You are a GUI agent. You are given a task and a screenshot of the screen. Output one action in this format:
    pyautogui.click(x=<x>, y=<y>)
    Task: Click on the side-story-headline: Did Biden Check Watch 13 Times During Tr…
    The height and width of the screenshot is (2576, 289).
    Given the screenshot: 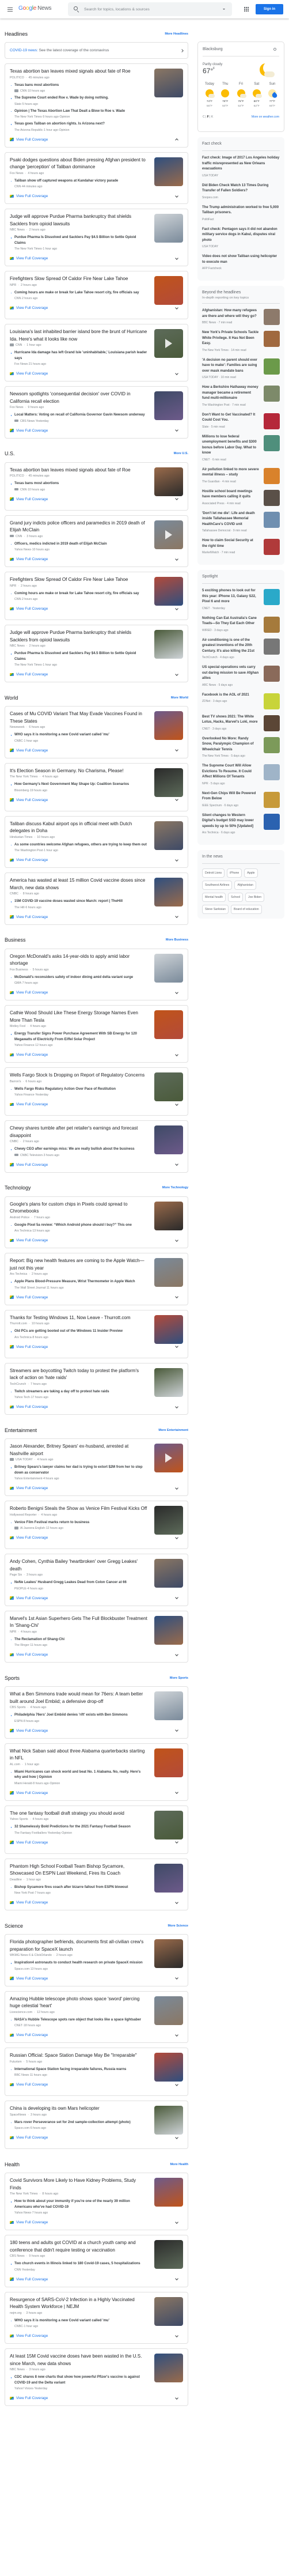 What is the action you would take?
    pyautogui.click(x=241, y=188)
    